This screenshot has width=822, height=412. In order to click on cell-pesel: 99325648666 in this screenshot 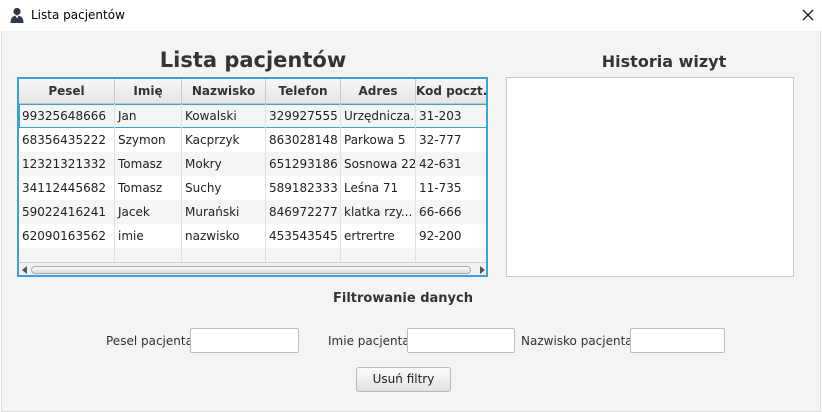, I will do `click(67, 116)`.